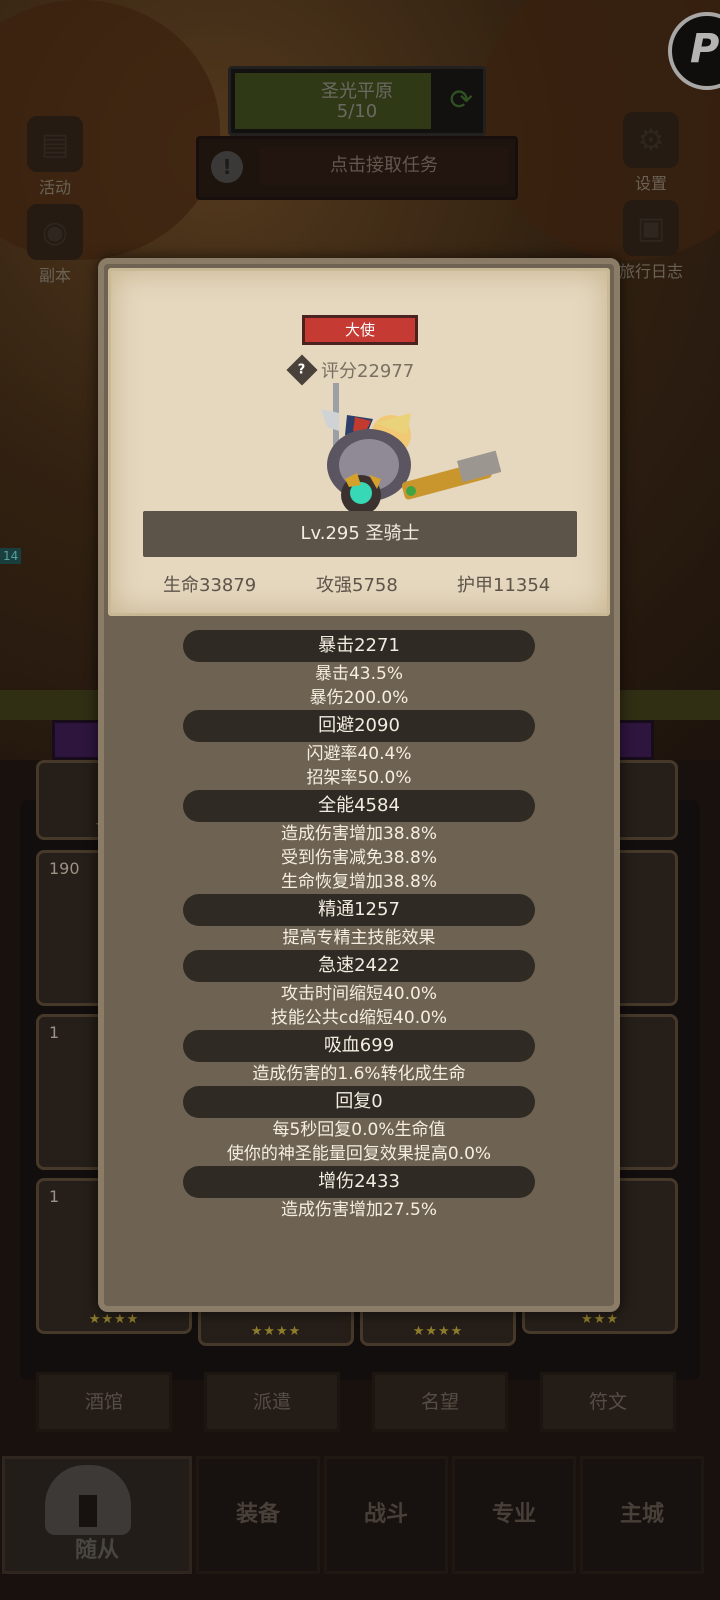 The height and width of the screenshot is (1600, 720). Describe the element at coordinates (359, 1182) in the screenshot. I see `stat-header: 增伤2433` at that location.